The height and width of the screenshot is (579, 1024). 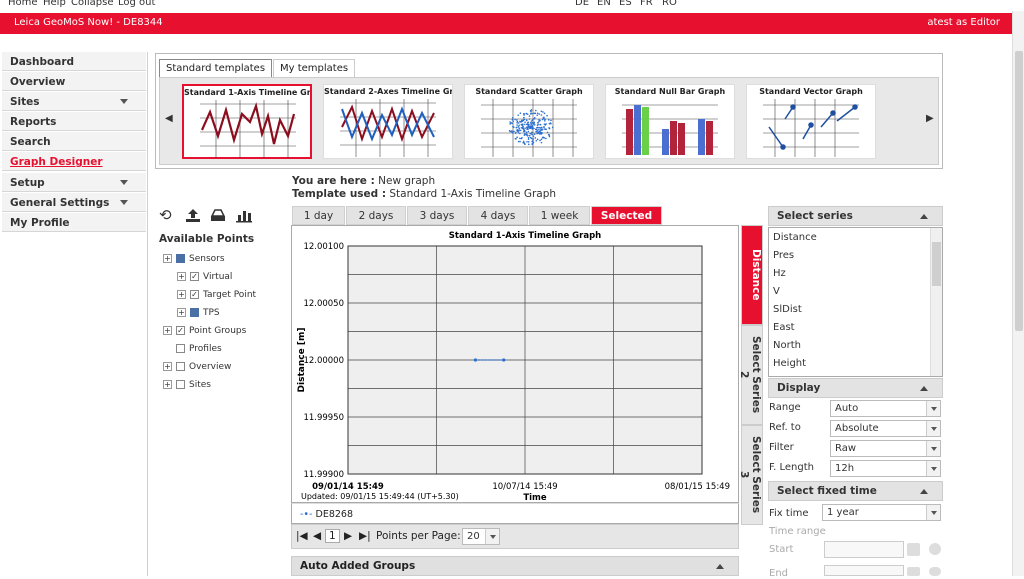 What do you see at coordinates (74, 101) in the screenshot?
I see `sidebar-item-sites: Sites` at bounding box center [74, 101].